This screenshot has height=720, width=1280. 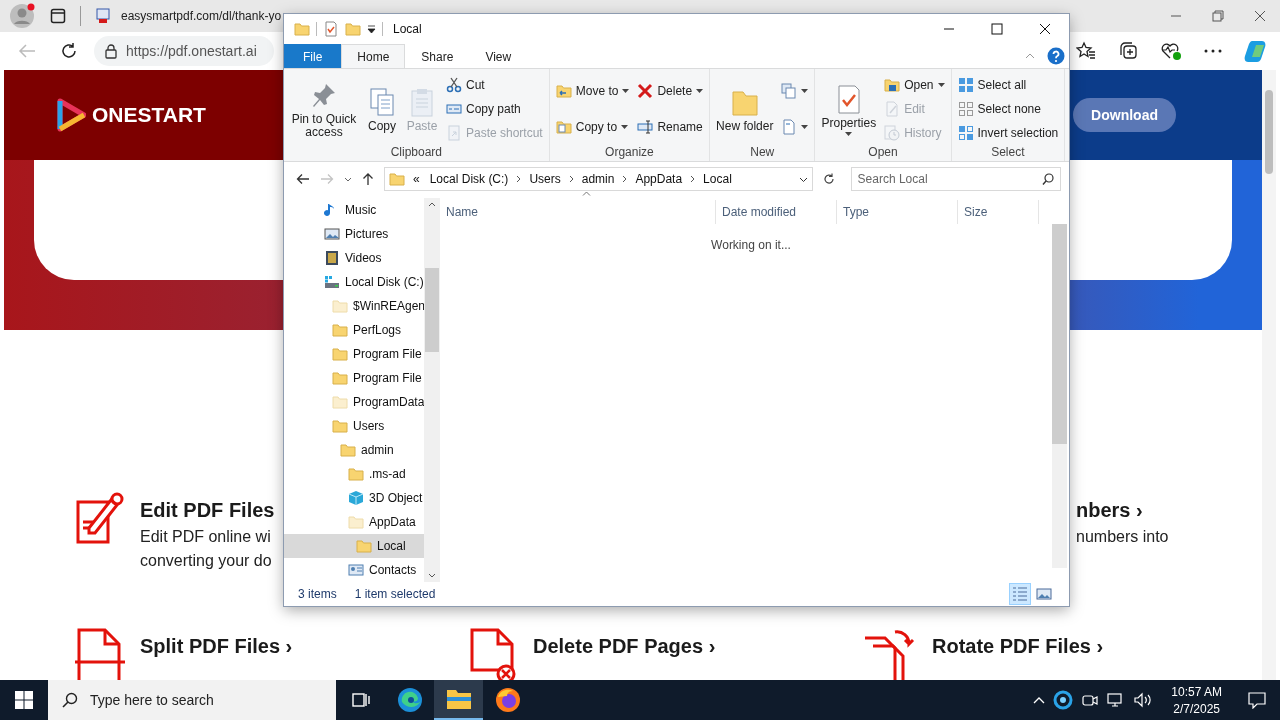 I want to click on show-hidden-icons-icon, so click(x=1039, y=700).